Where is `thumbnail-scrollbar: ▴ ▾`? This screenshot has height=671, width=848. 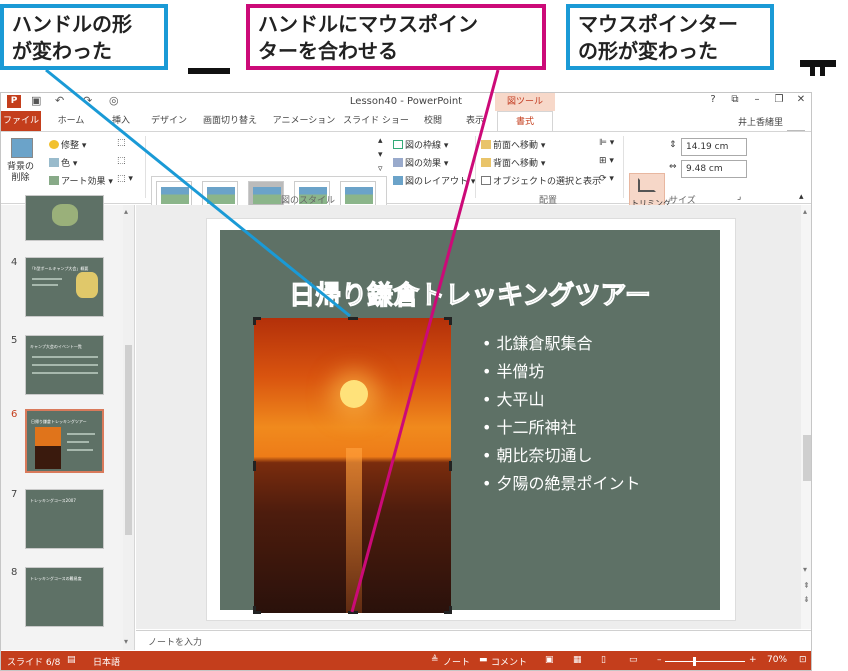 thumbnail-scrollbar: ▴ ▾ is located at coordinates (128, 427).